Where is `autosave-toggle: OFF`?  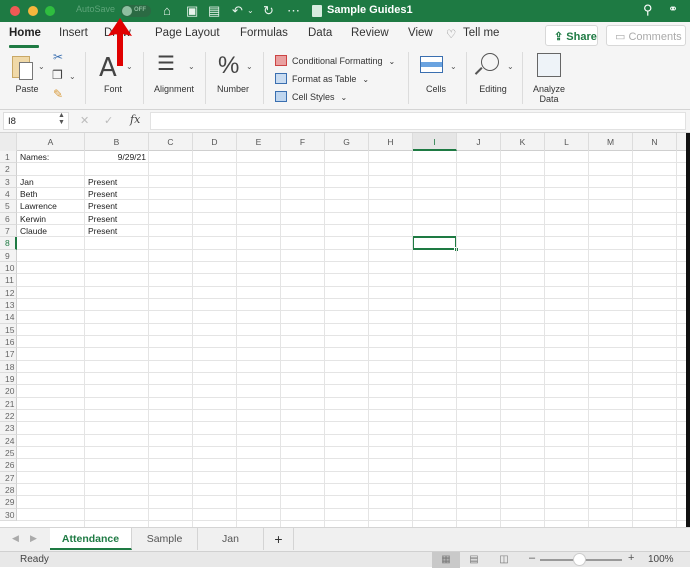 autosave-toggle: OFF is located at coordinates (136, 11).